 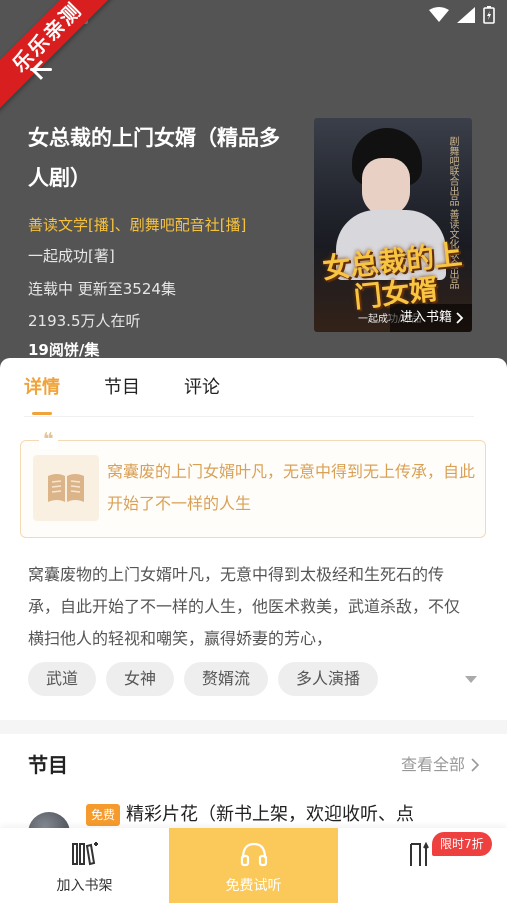 What do you see at coordinates (140, 679) in the screenshot?
I see `tag-item: 女神` at bounding box center [140, 679].